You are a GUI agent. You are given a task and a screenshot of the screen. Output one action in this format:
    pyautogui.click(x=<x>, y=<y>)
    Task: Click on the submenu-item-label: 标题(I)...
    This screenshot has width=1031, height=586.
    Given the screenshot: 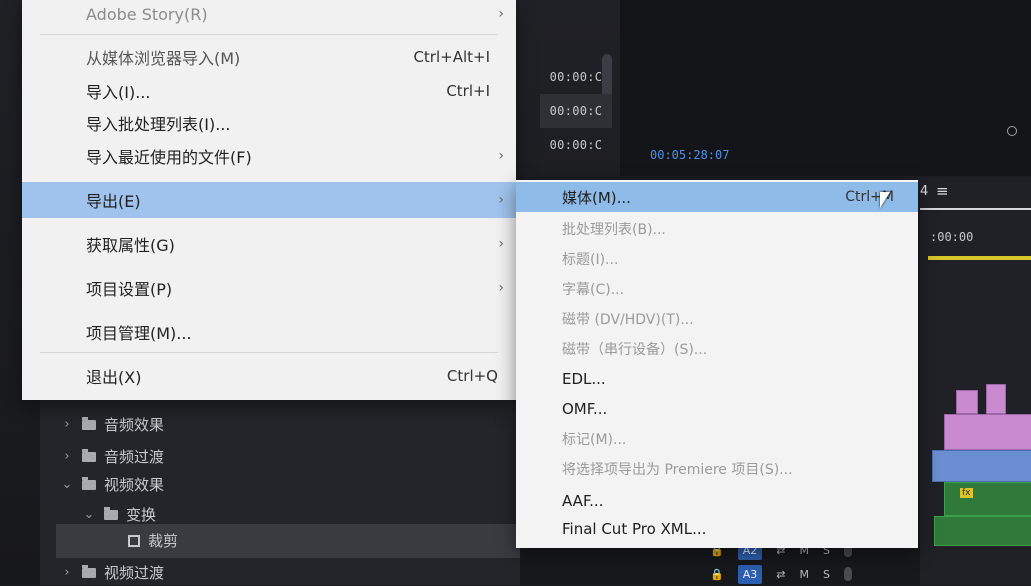 What is the action you would take?
    pyautogui.click(x=590, y=260)
    